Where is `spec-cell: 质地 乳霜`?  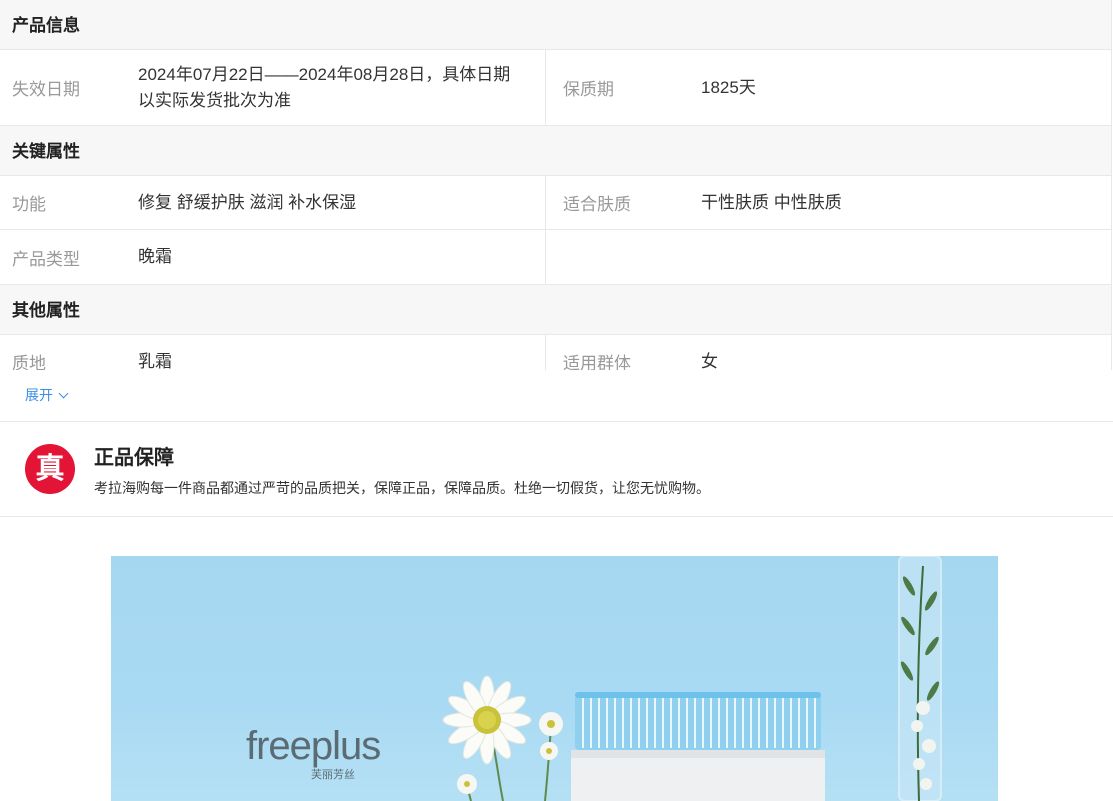 spec-cell: 质地 乳霜 is located at coordinates (272, 353).